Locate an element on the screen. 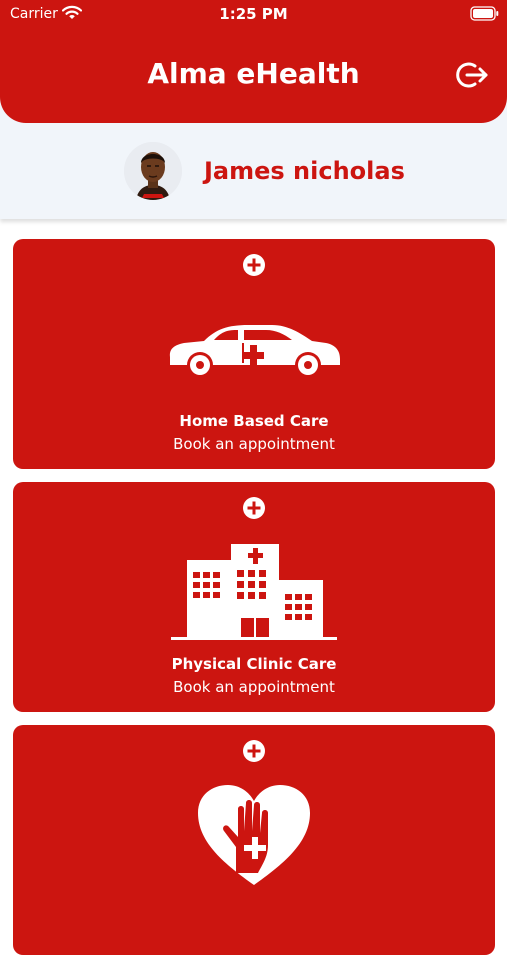 This screenshot has height=955, width=507. card-title: Physical Clinic Care is located at coordinates (254, 664).